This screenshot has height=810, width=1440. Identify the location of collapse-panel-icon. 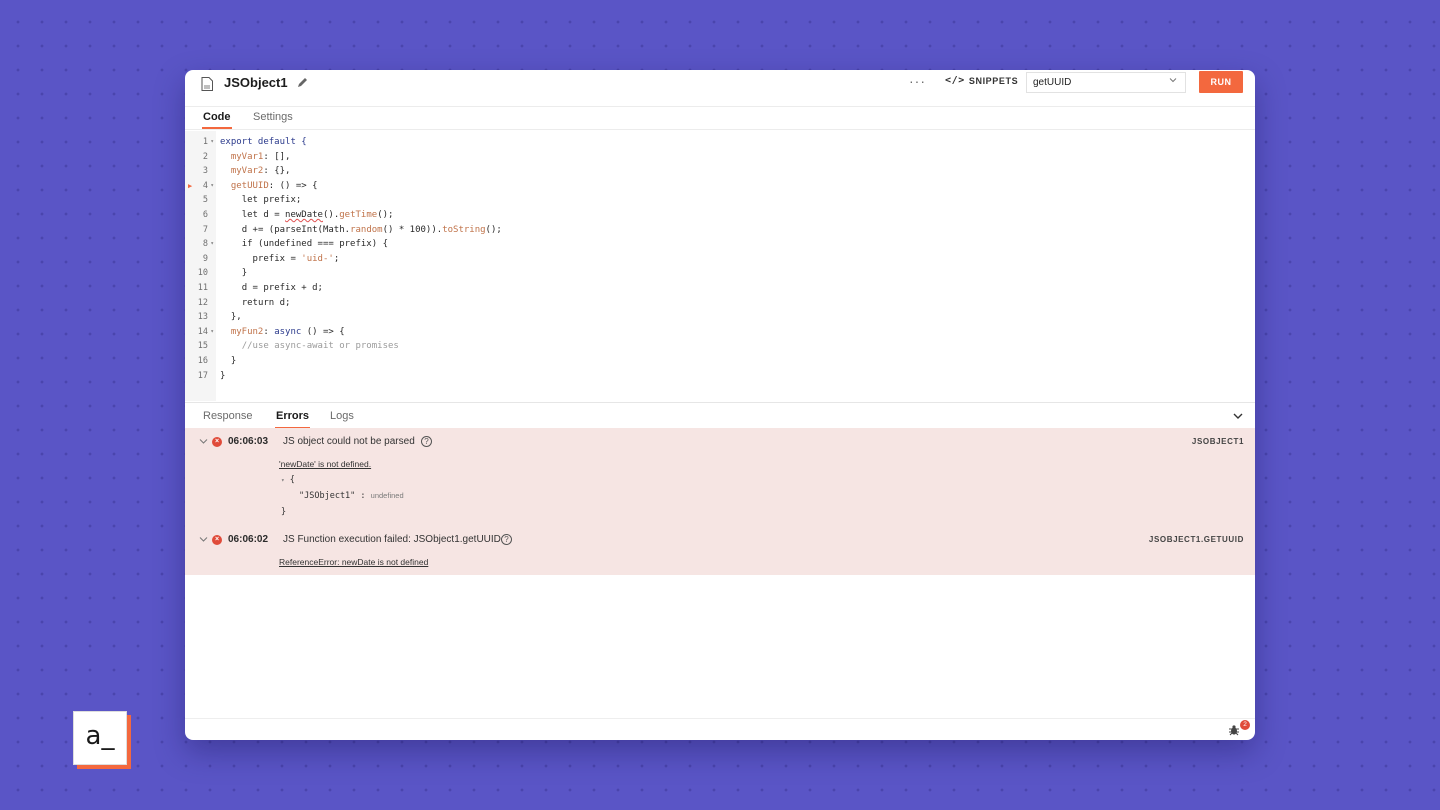
(1238, 416).